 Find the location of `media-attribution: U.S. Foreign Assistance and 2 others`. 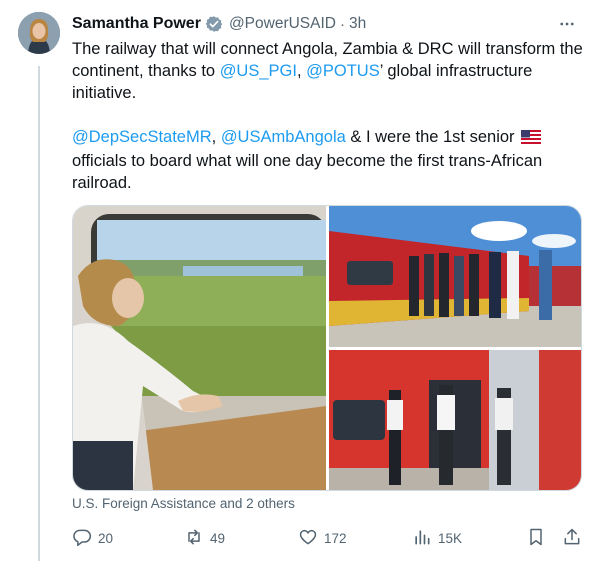

media-attribution: U.S. Foreign Assistance and 2 others is located at coordinates (183, 503).